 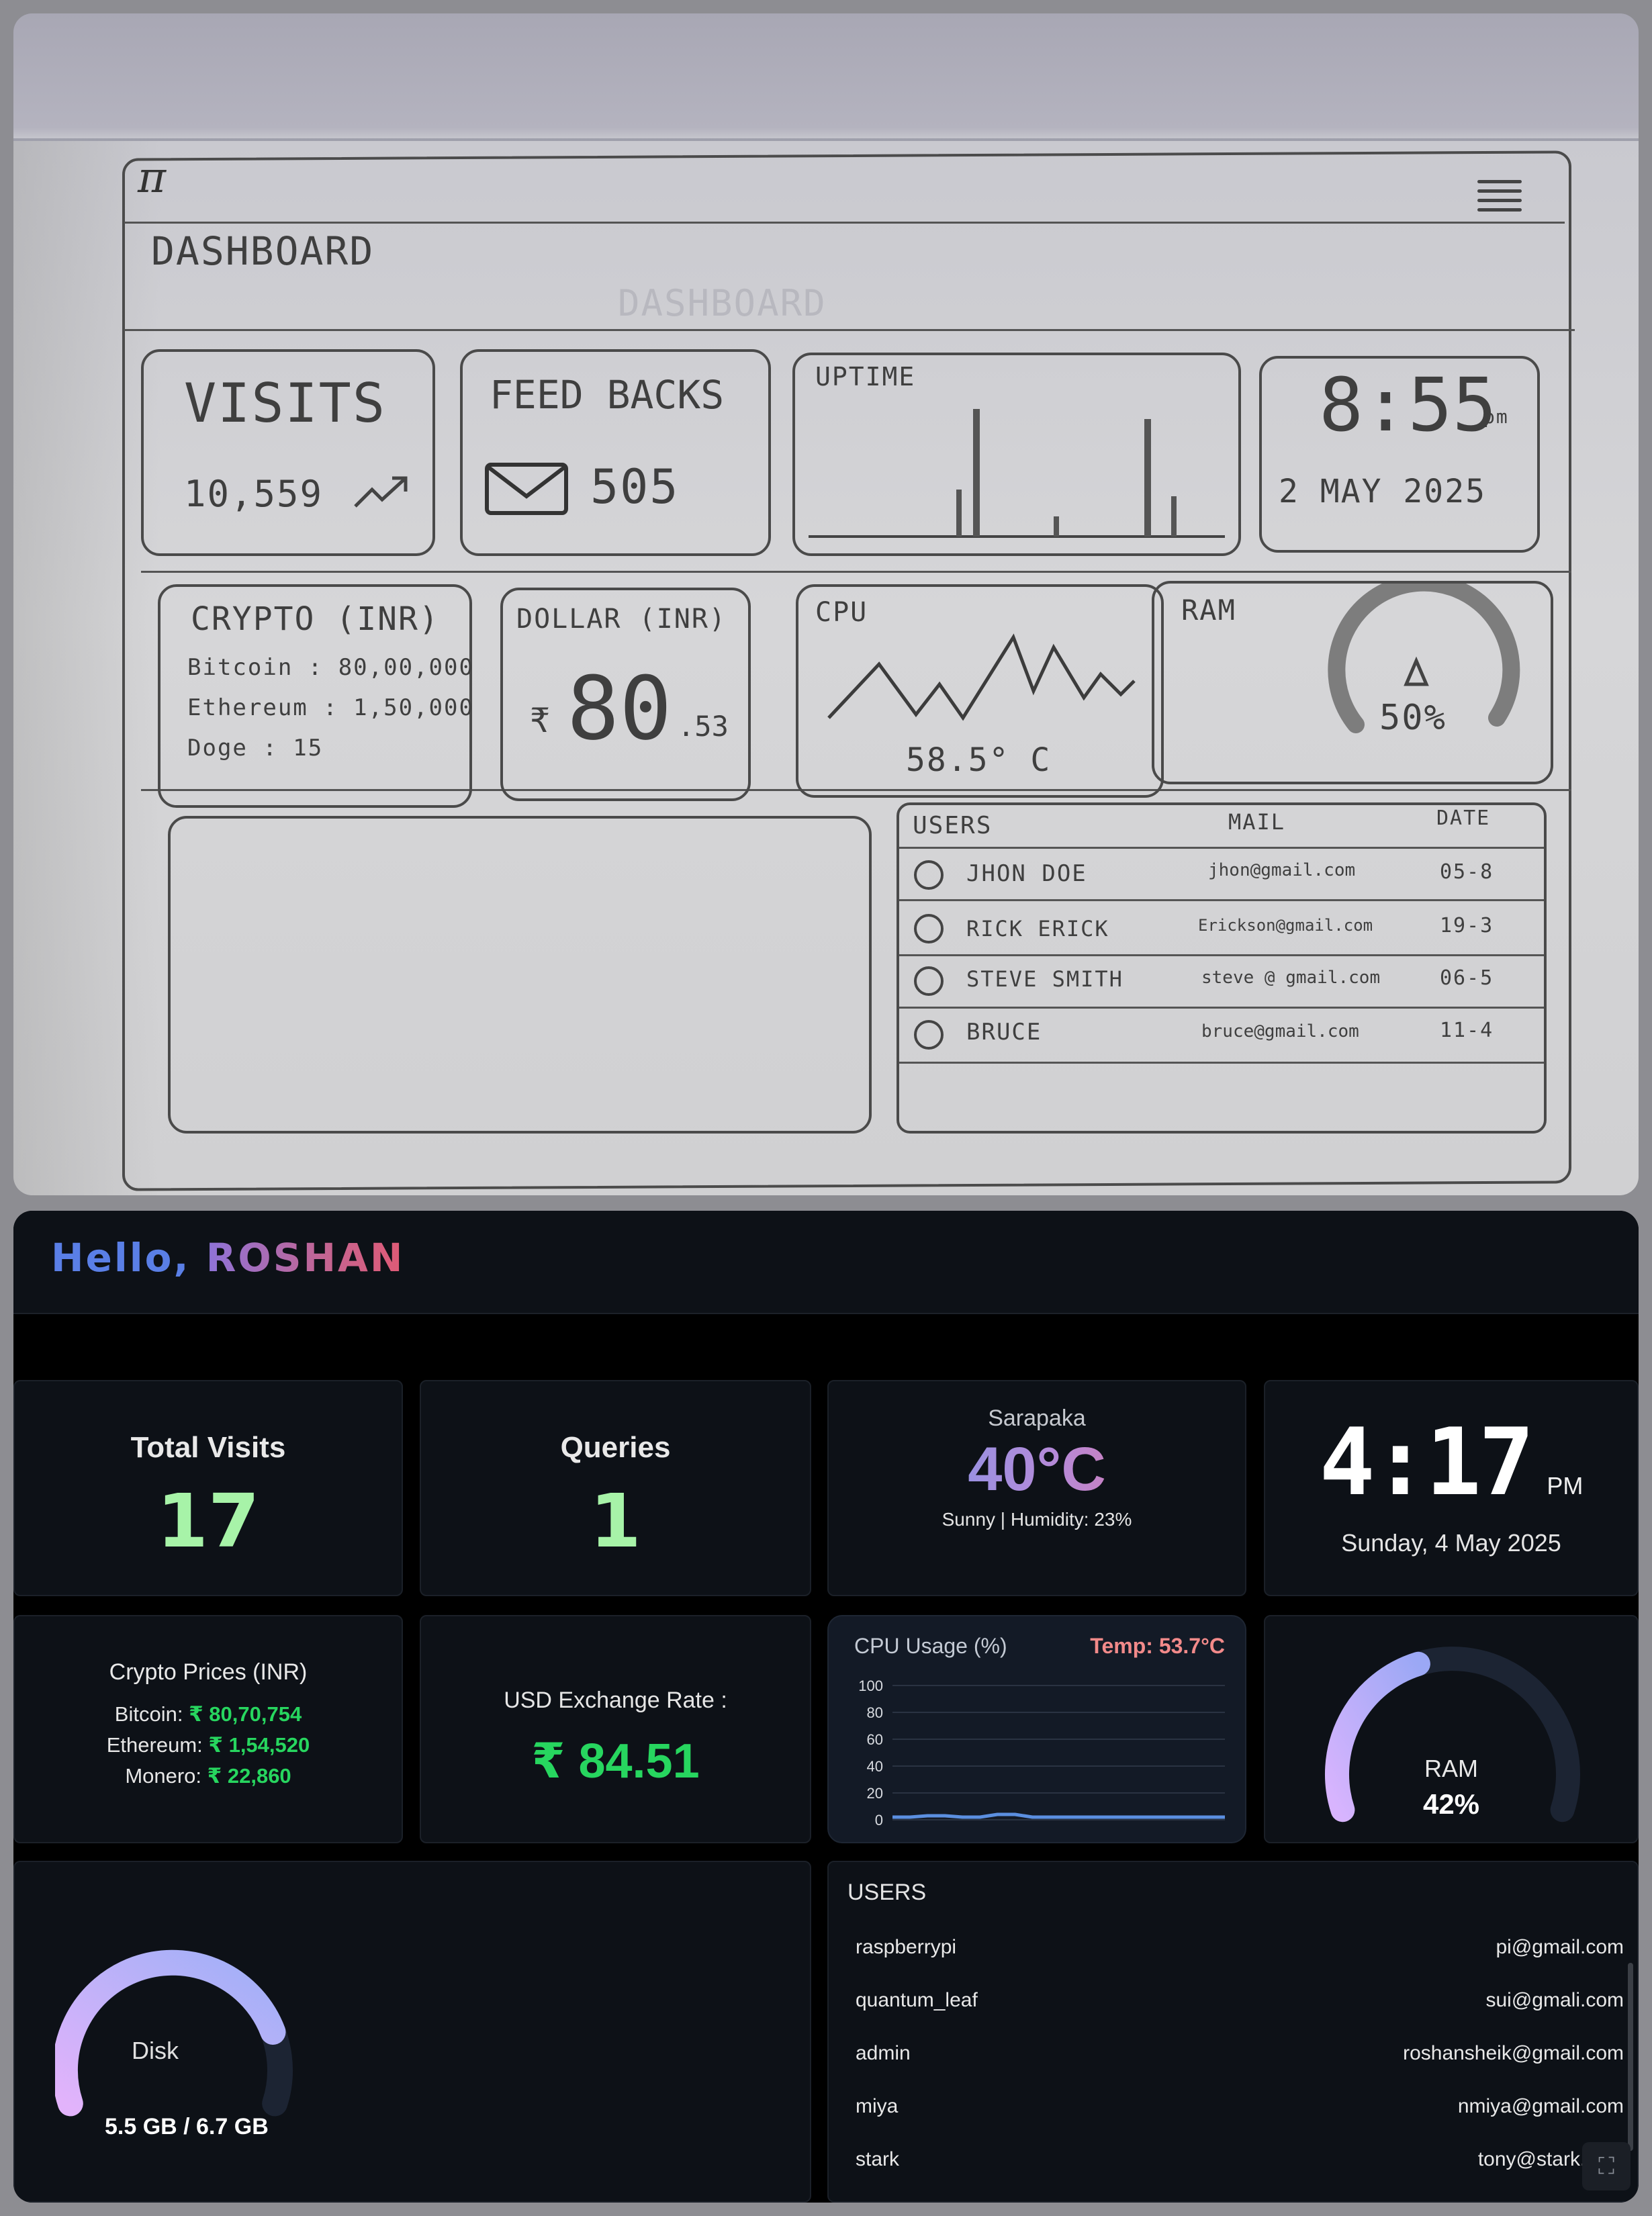 I want to click on cpu-chart: 0 20 40 60 80 100, so click(x=1041, y=1753).